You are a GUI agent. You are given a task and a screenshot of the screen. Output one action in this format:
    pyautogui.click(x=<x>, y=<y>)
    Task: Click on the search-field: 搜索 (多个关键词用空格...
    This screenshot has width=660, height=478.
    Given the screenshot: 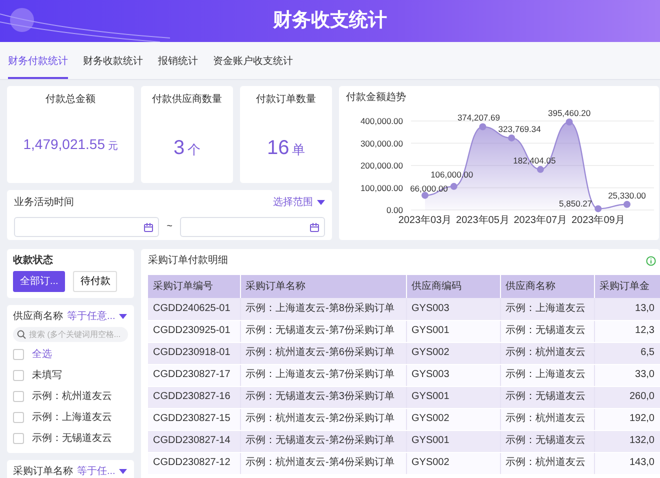 What is the action you would take?
    pyautogui.click(x=70, y=334)
    